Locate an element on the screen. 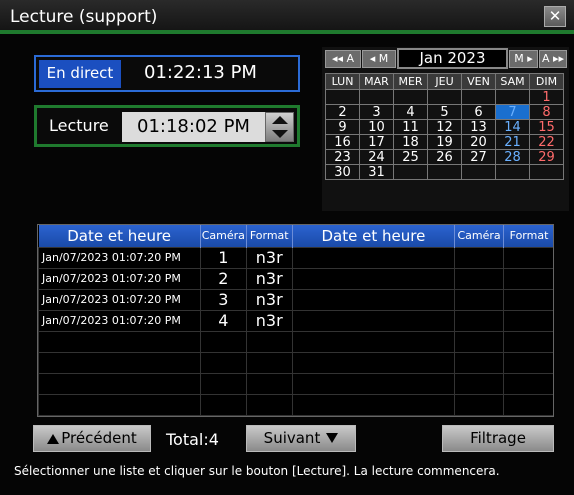  close-button: ✕ is located at coordinates (555, 16).